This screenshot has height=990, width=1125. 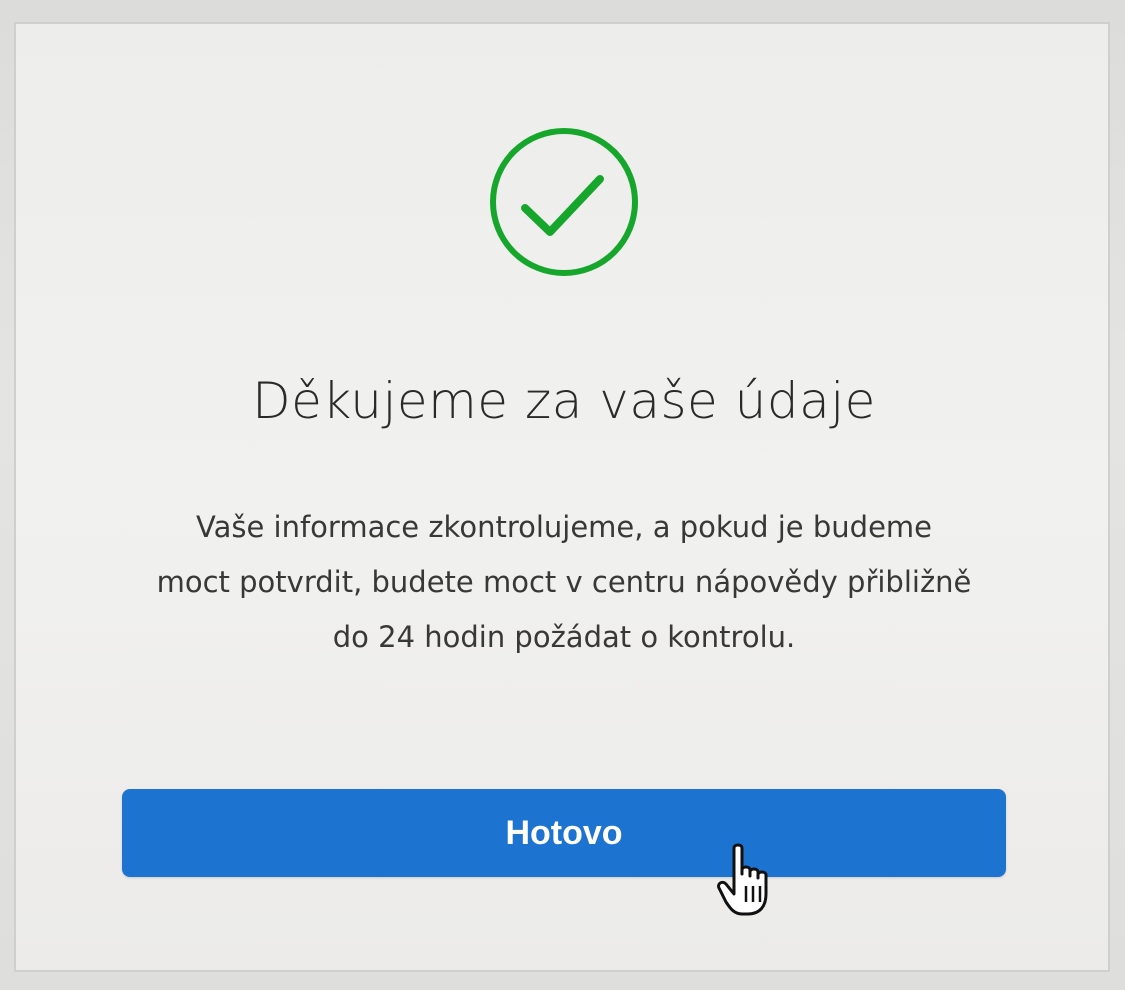 What do you see at coordinates (746, 881) in the screenshot?
I see `hand-pointer-cursor-icon` at bounding box center [746, 881].